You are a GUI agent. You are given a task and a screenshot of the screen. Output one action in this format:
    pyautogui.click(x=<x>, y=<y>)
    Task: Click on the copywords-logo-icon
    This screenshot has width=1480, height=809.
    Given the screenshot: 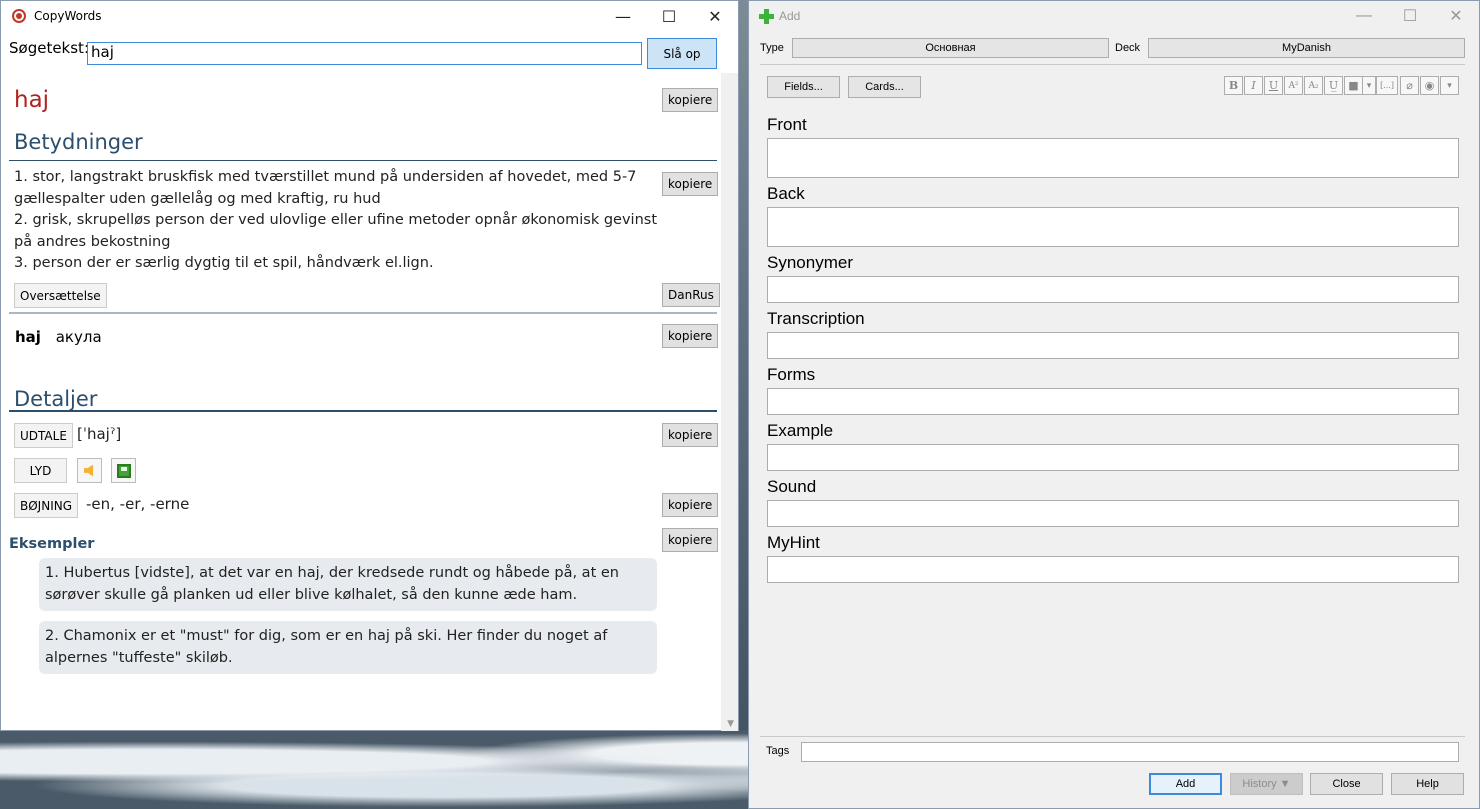 What is the action you would take?
    pyautogui.click(x=19, y=16)
    